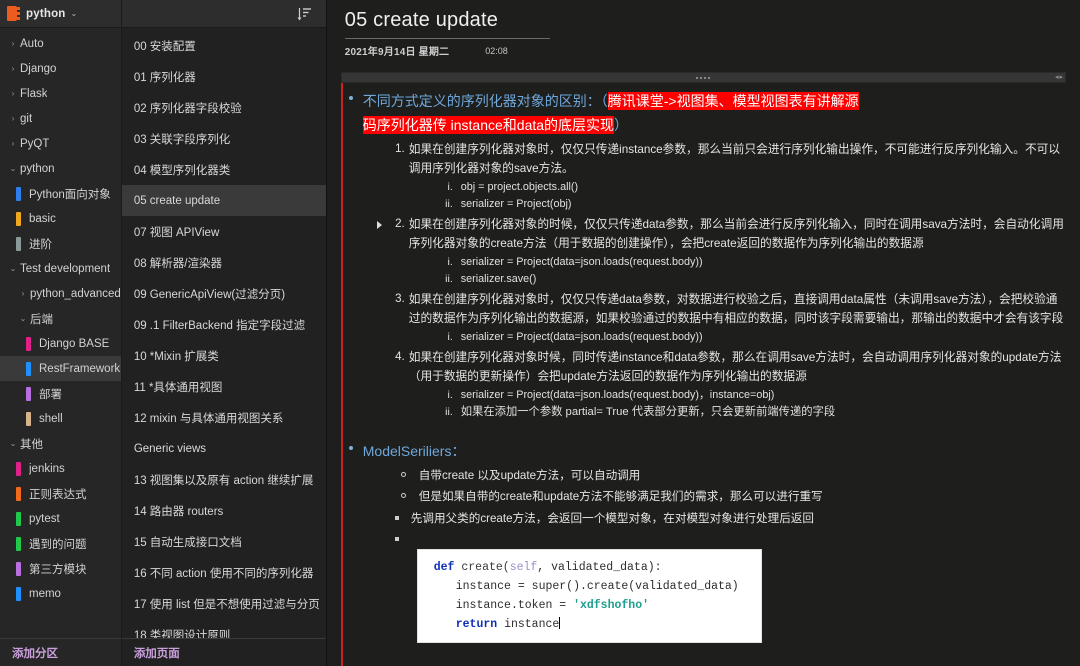 Image resolution: width=1080 pixels, height=666 pixels. I want to click on sidebar-item-15: shell, so click(60, 418).